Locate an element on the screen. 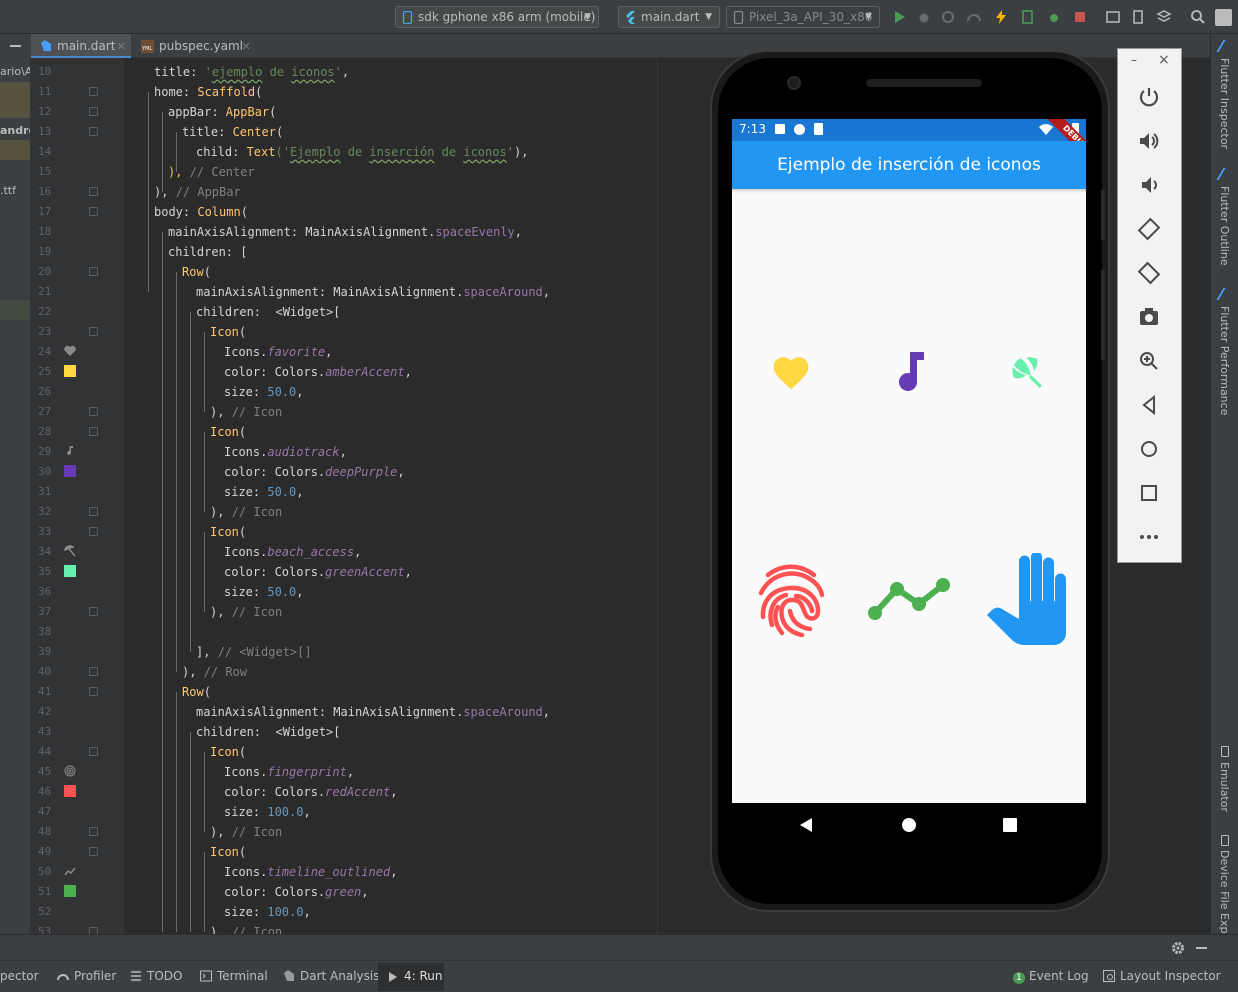 This screenshot has width=1238, height=992. code-token: deepPurple is located at coordinates (361, 472).